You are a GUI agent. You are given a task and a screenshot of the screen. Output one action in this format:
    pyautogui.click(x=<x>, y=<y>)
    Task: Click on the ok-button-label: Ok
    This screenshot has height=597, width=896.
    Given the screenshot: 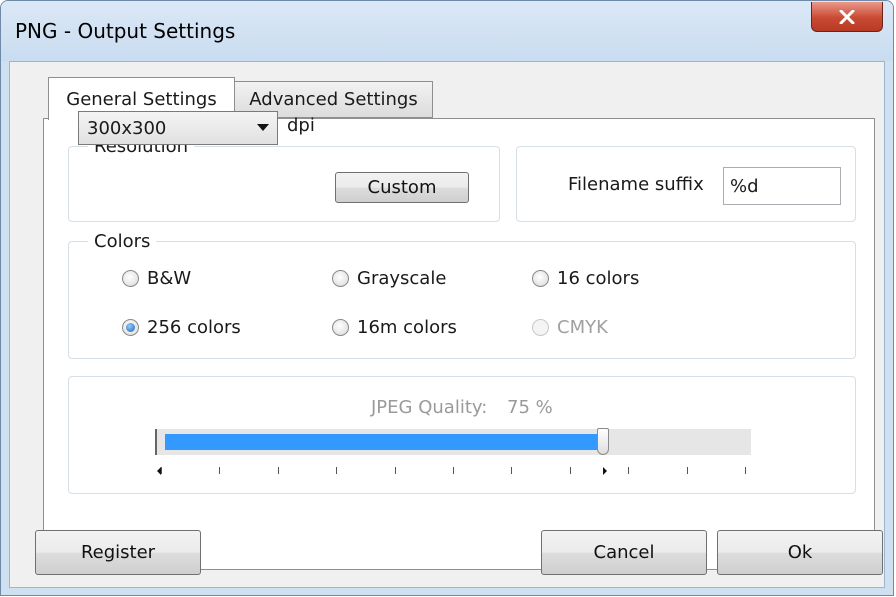 What is the action you would take?
    pyautogui.click(x=800, y=552)
    